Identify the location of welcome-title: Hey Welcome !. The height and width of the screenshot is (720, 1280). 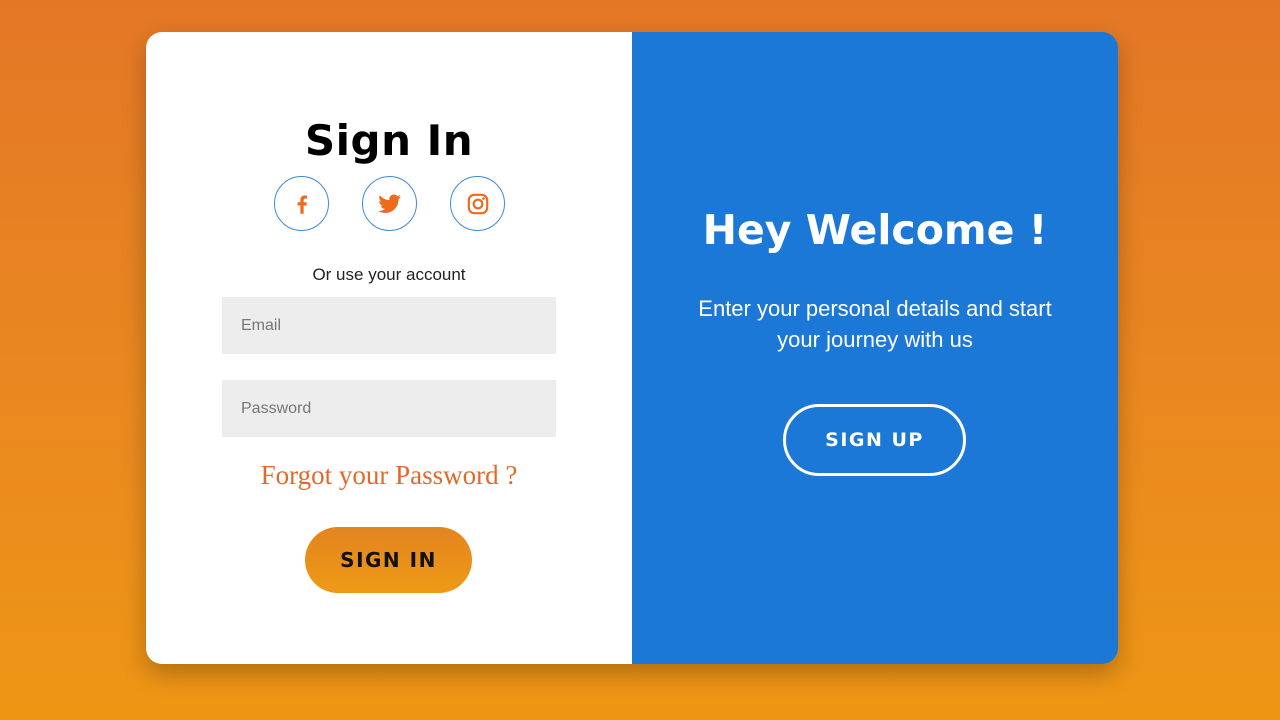
(875, 230).